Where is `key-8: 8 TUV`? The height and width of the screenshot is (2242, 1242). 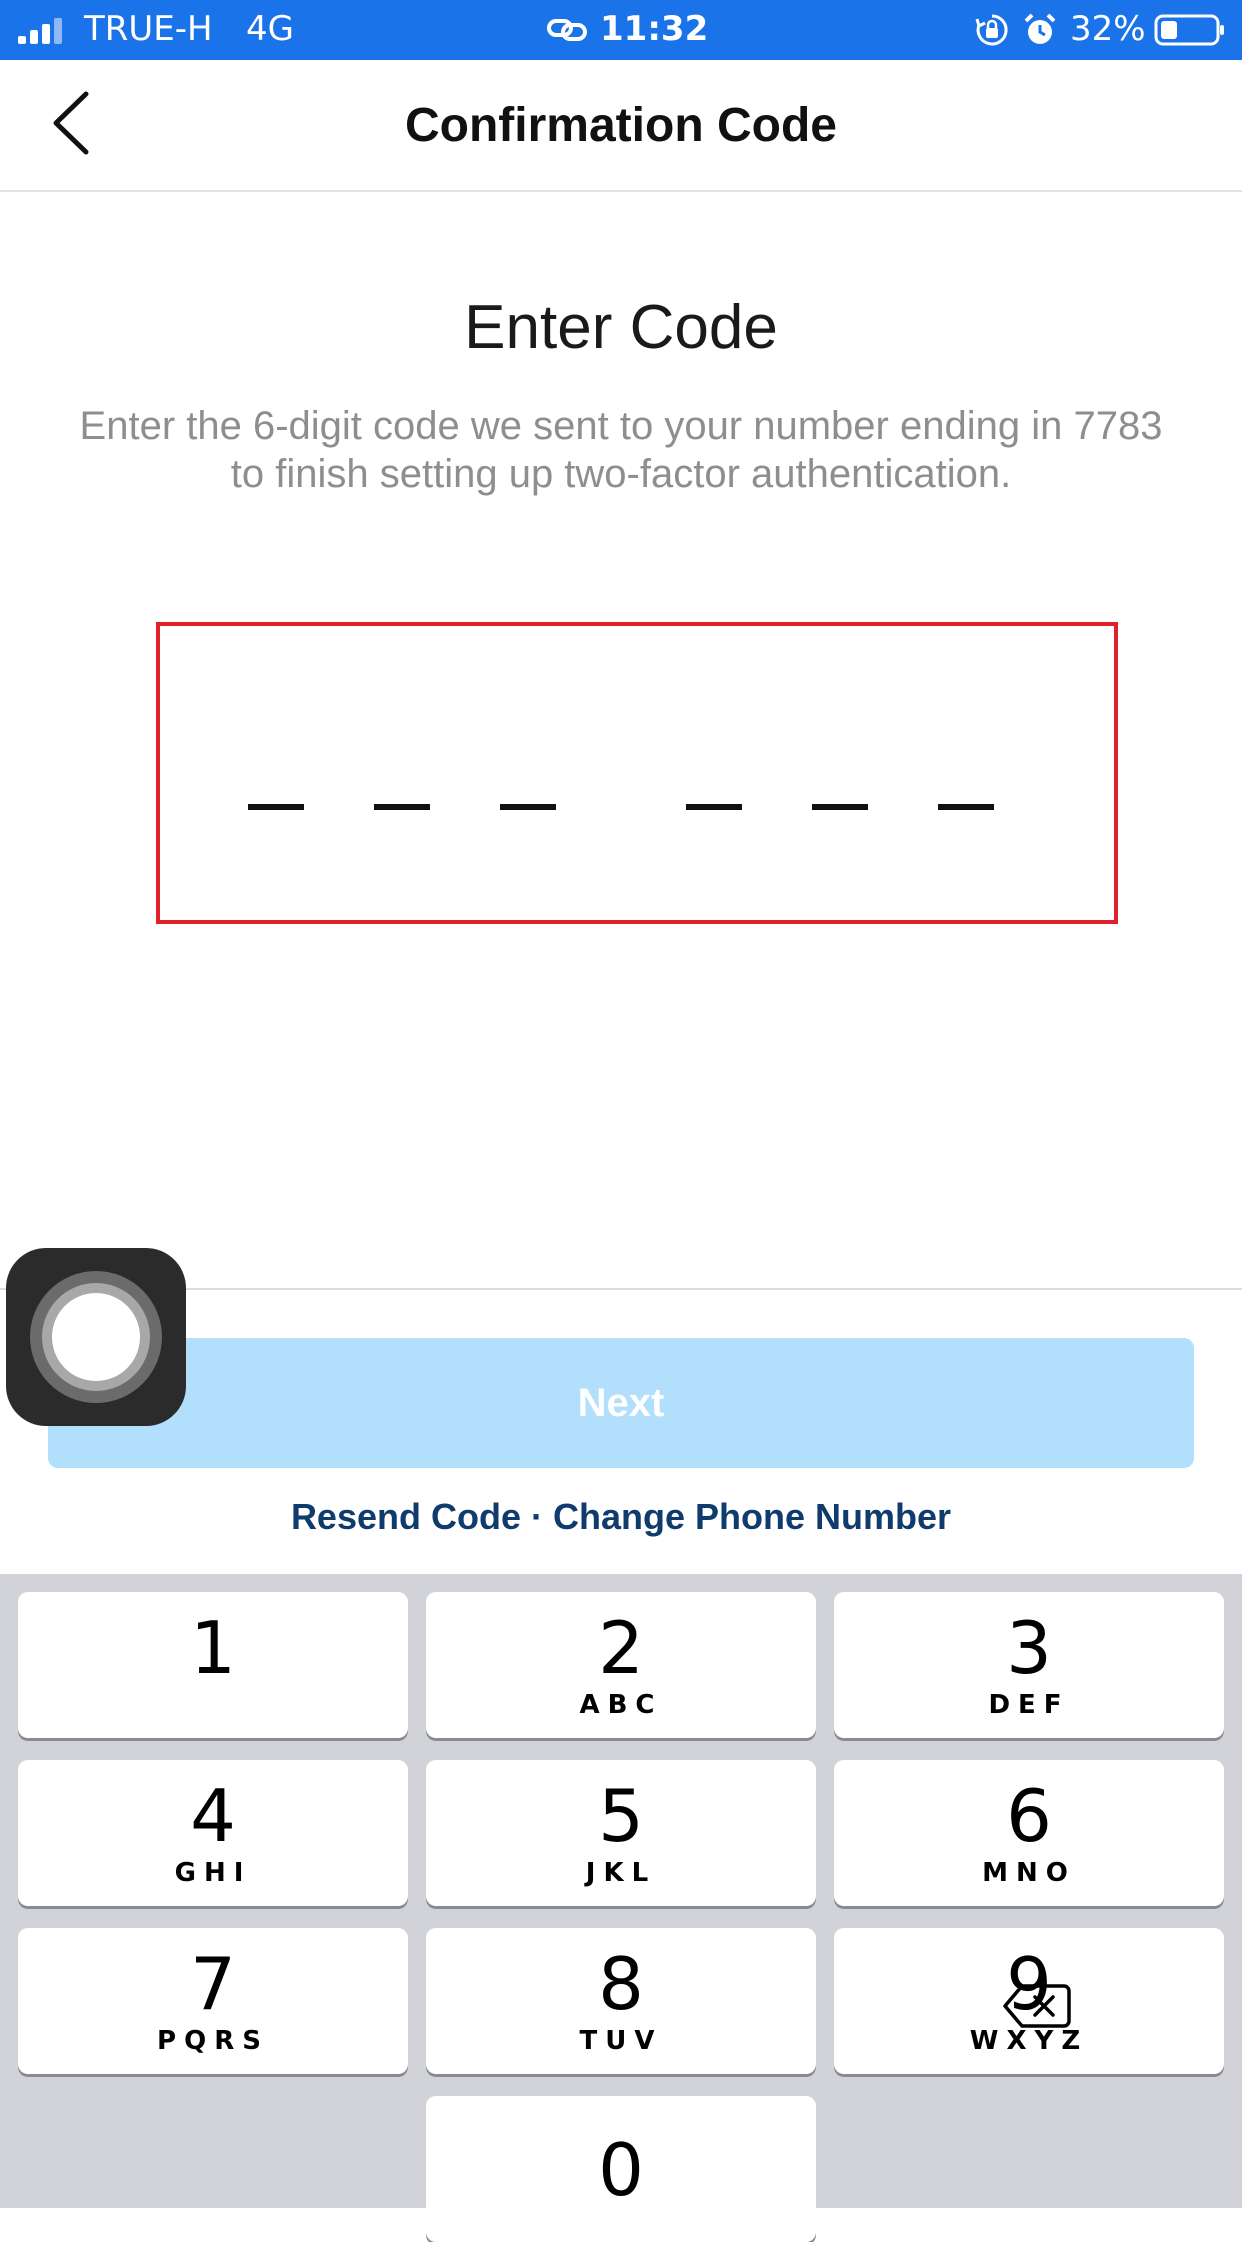
key-8: 8 TUV is located at coordinates (621, 2001).